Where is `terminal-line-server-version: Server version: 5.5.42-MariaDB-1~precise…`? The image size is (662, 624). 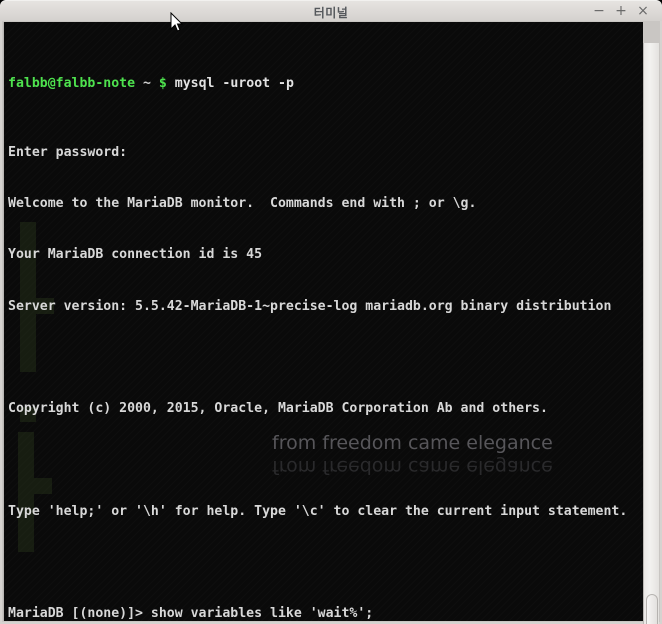
terminal-line-server-version: Server version: 5.5.42-MariaDB-1~precise… is located at coordinates (310, 306).